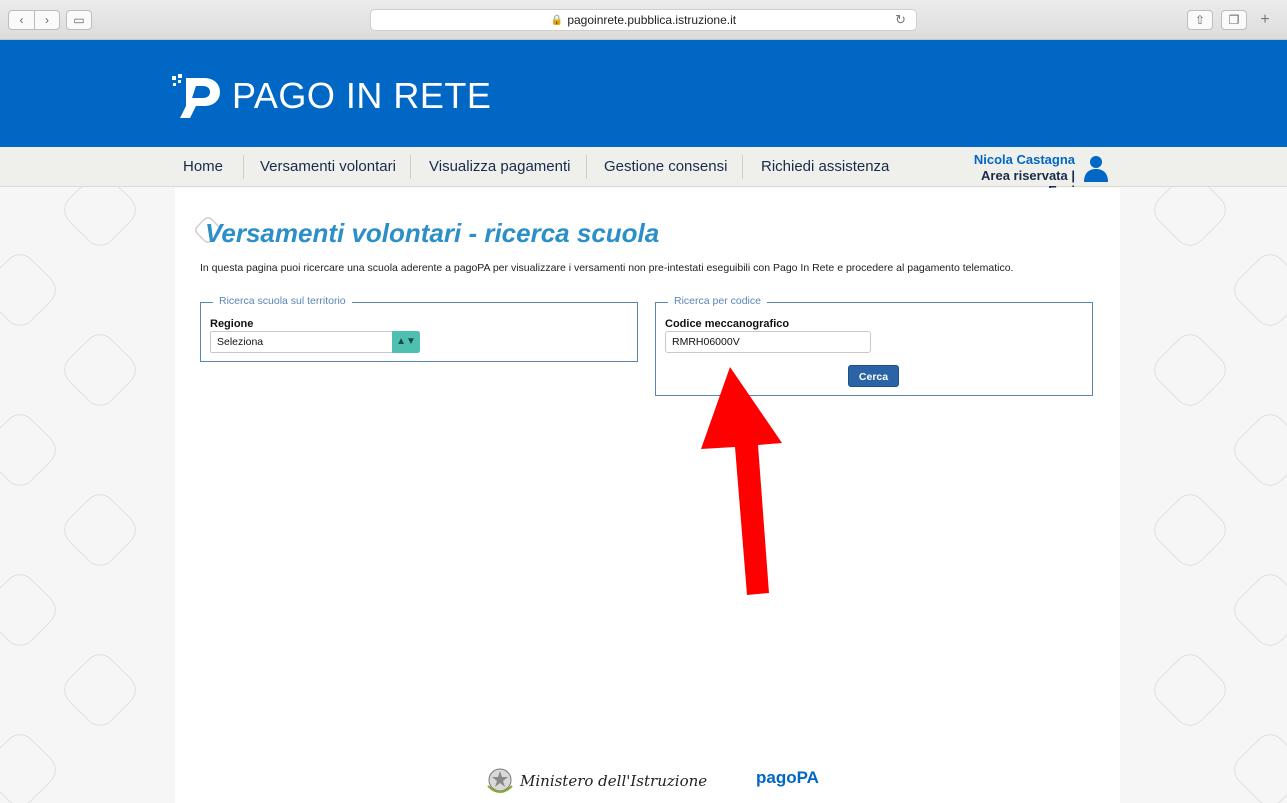 The height and width of the screenshot is (803, 1287). I want to click on back-button: ‹, so click(21, 20).